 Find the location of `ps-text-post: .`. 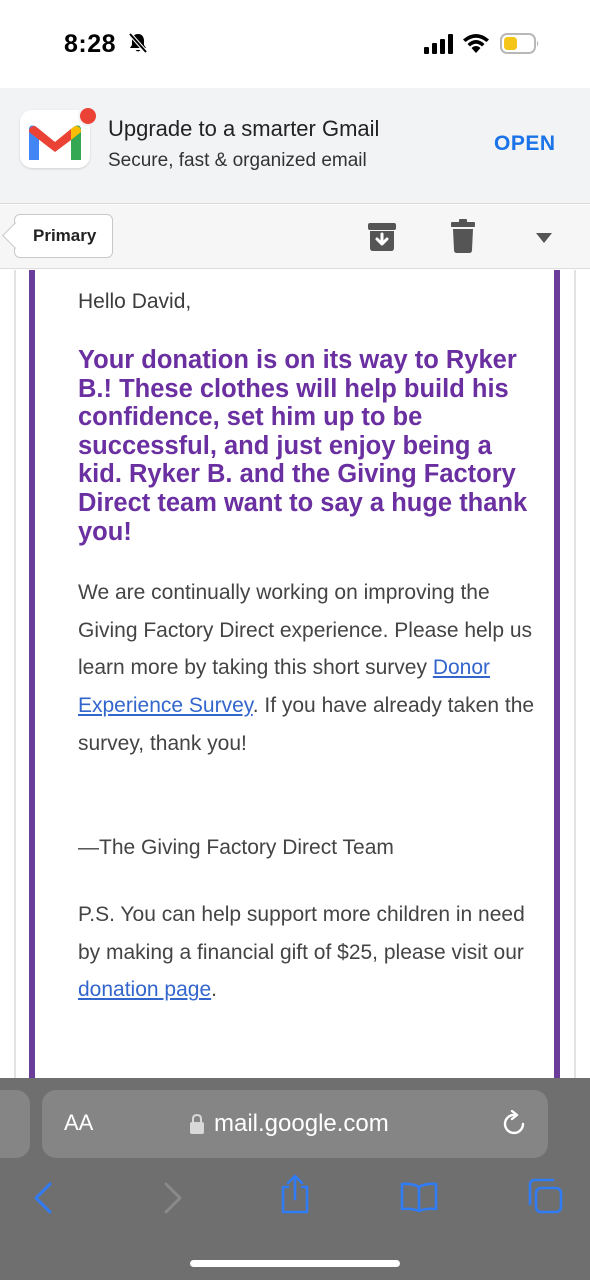

ps-text-post: . is located at coordinates (214, 990).